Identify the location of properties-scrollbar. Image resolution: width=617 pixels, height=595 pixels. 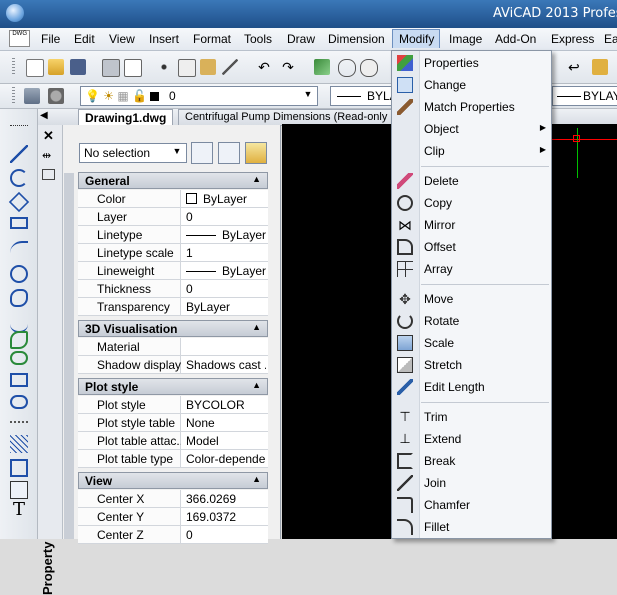
(69, 356).